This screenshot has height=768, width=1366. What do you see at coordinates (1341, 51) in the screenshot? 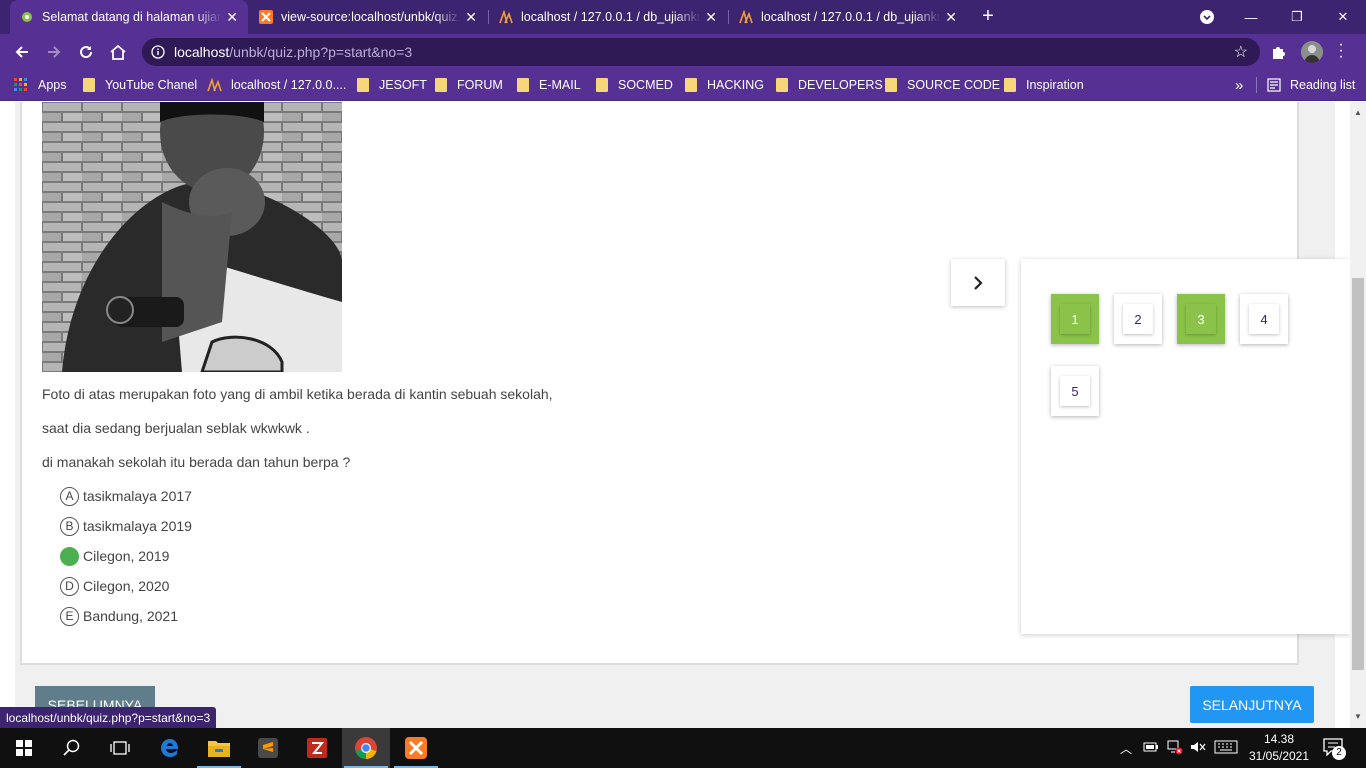
I see `browser-menu-icon: · · ·` at bounding box center [1341, 51].